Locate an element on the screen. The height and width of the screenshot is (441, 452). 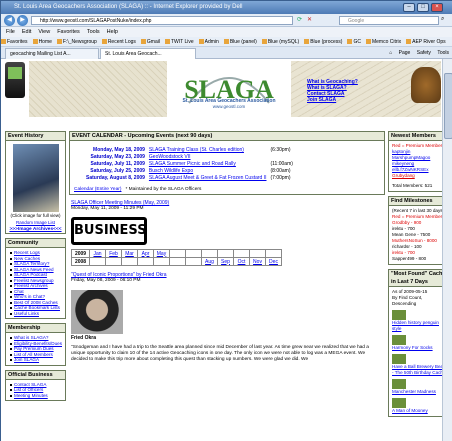
favorite-link: Gmail is located at coordinates (150, 41).